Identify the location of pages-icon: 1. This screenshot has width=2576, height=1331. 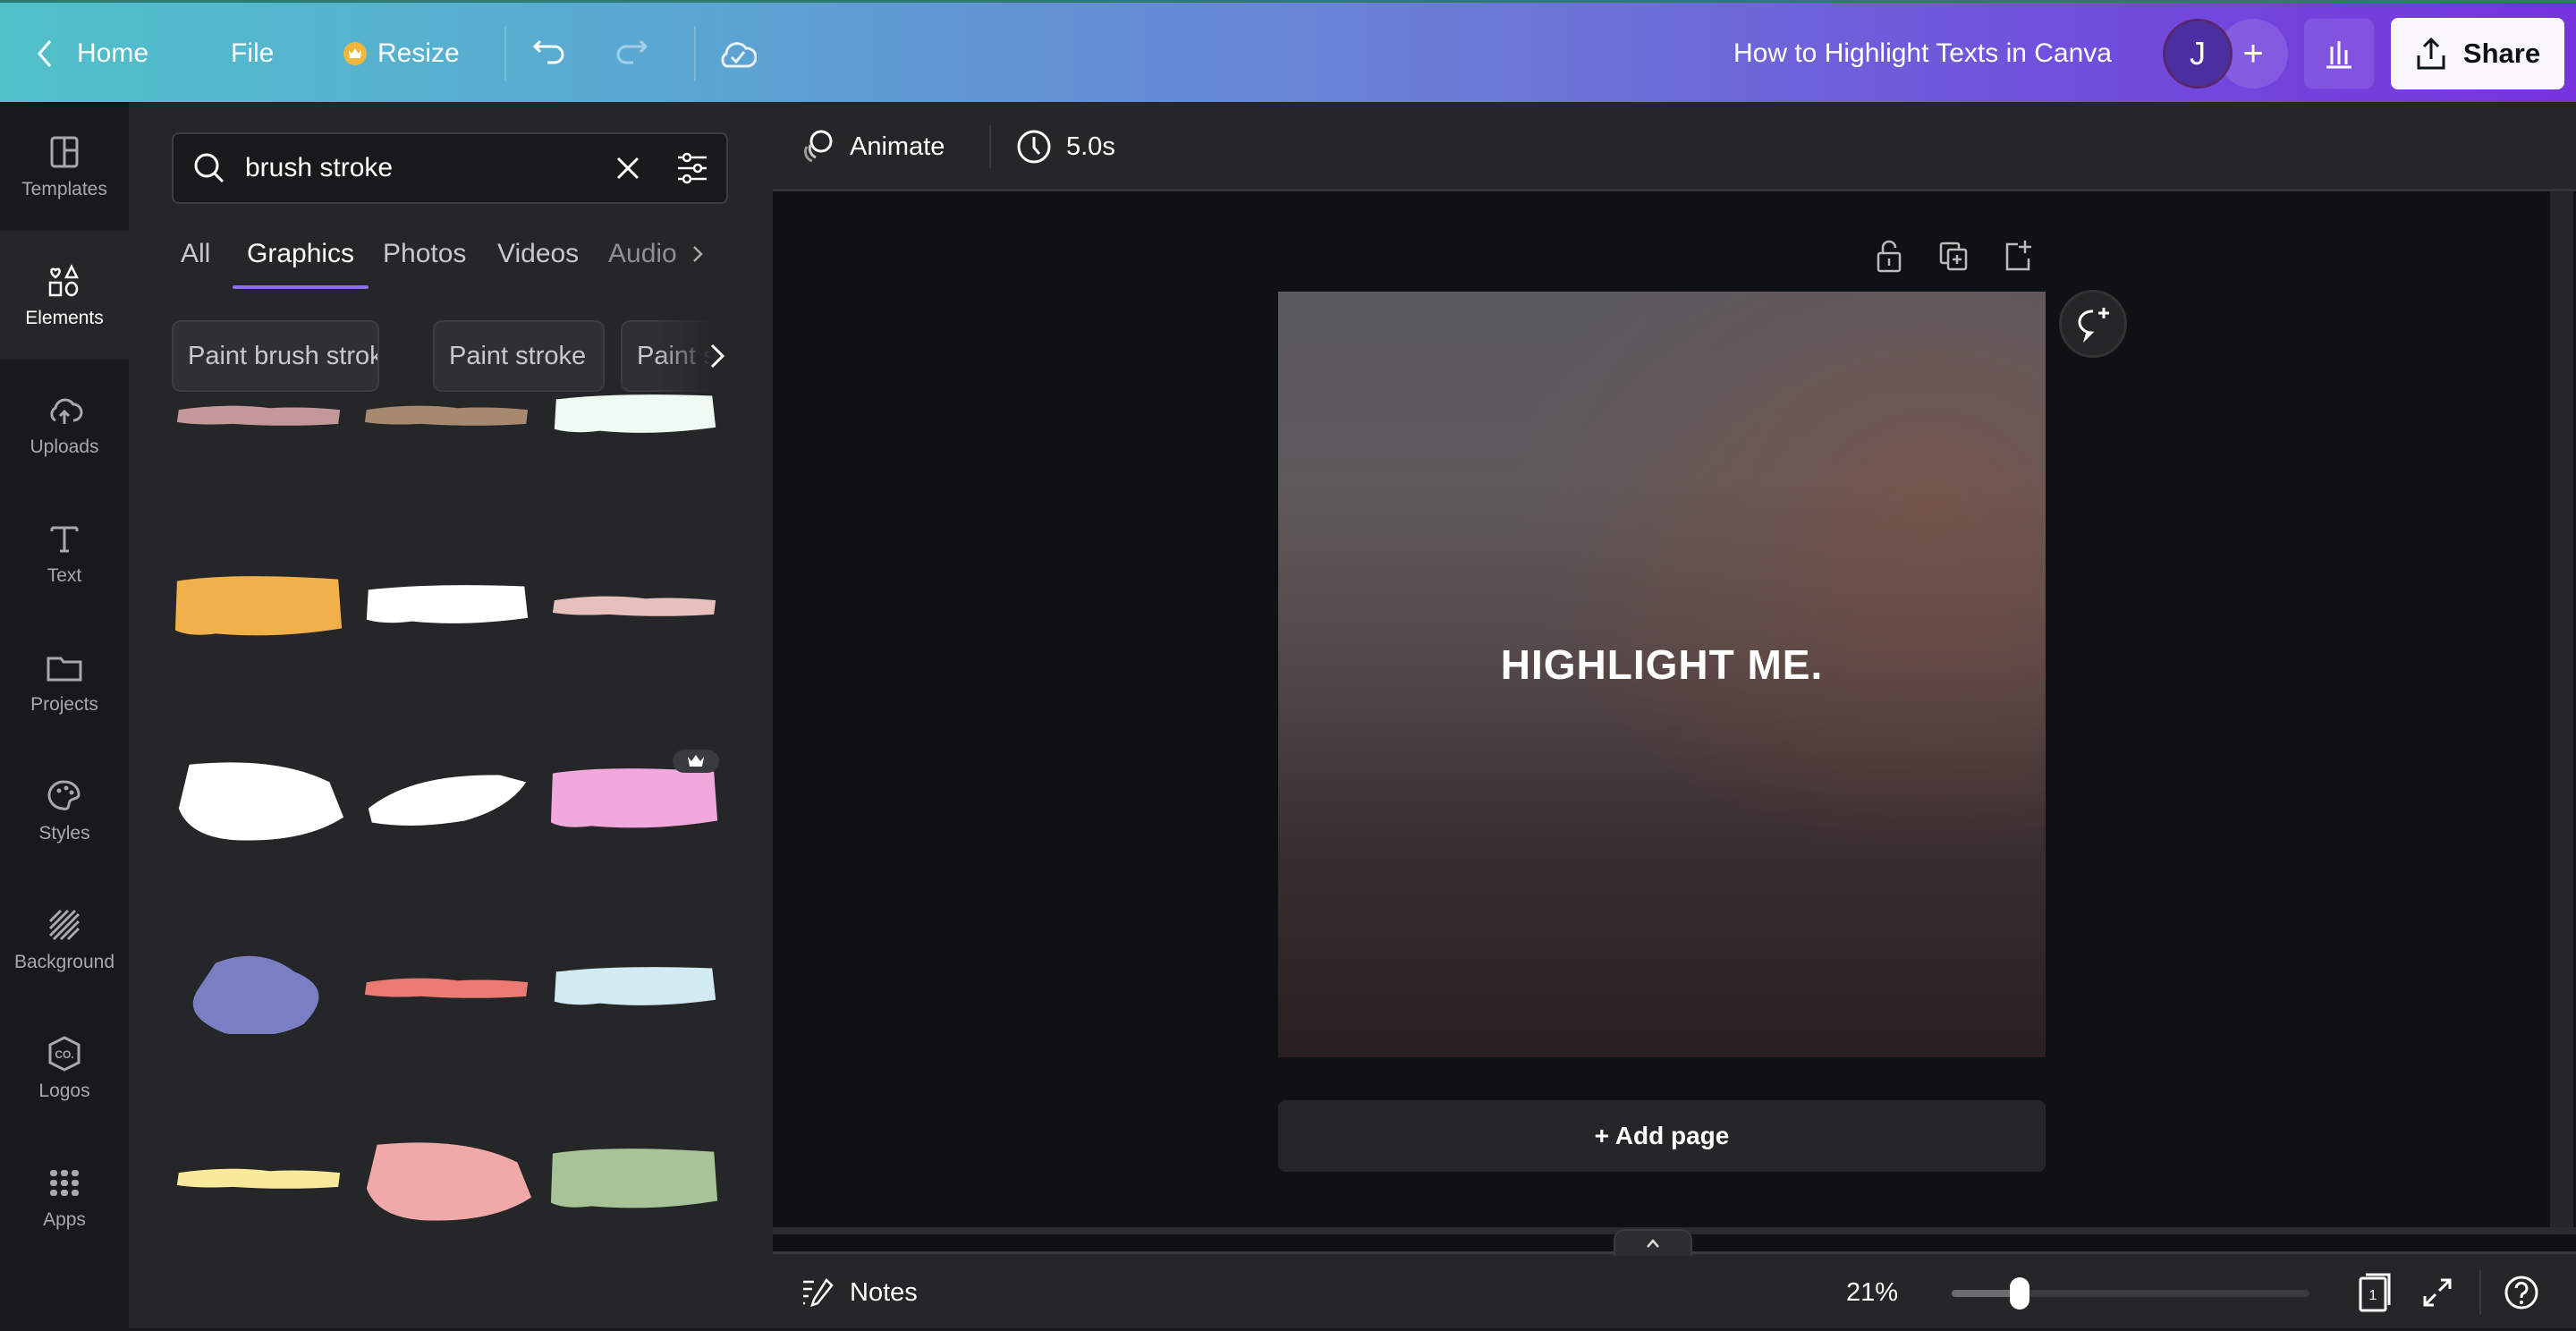
(2375, 1293).